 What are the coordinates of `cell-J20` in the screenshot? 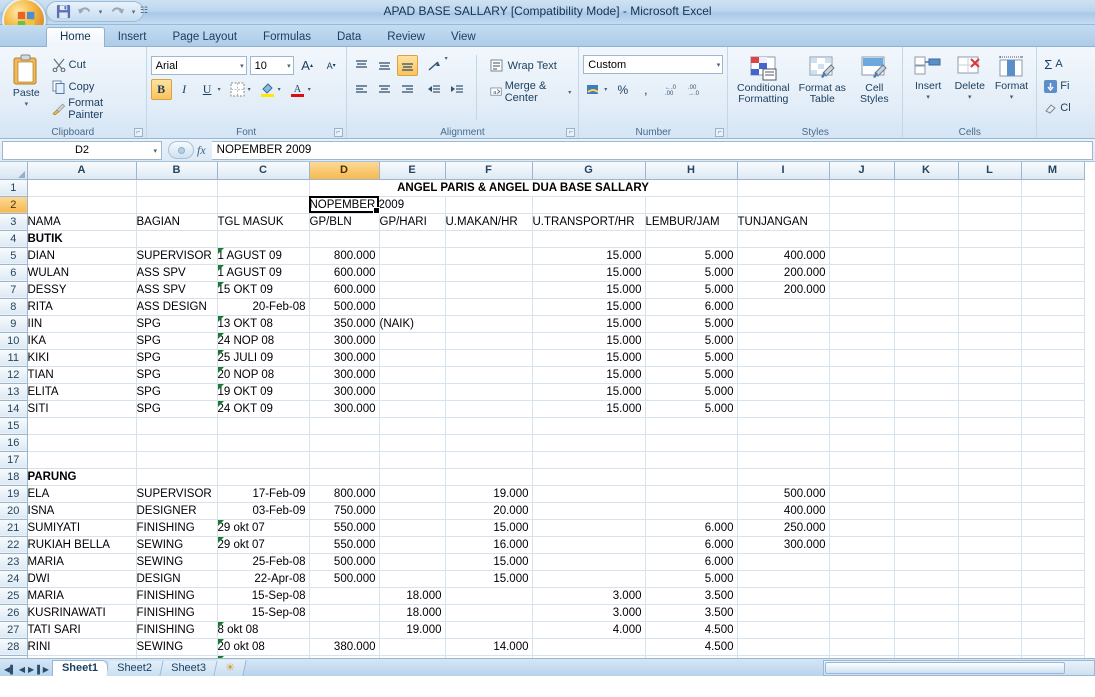 It's located at (862, 511).